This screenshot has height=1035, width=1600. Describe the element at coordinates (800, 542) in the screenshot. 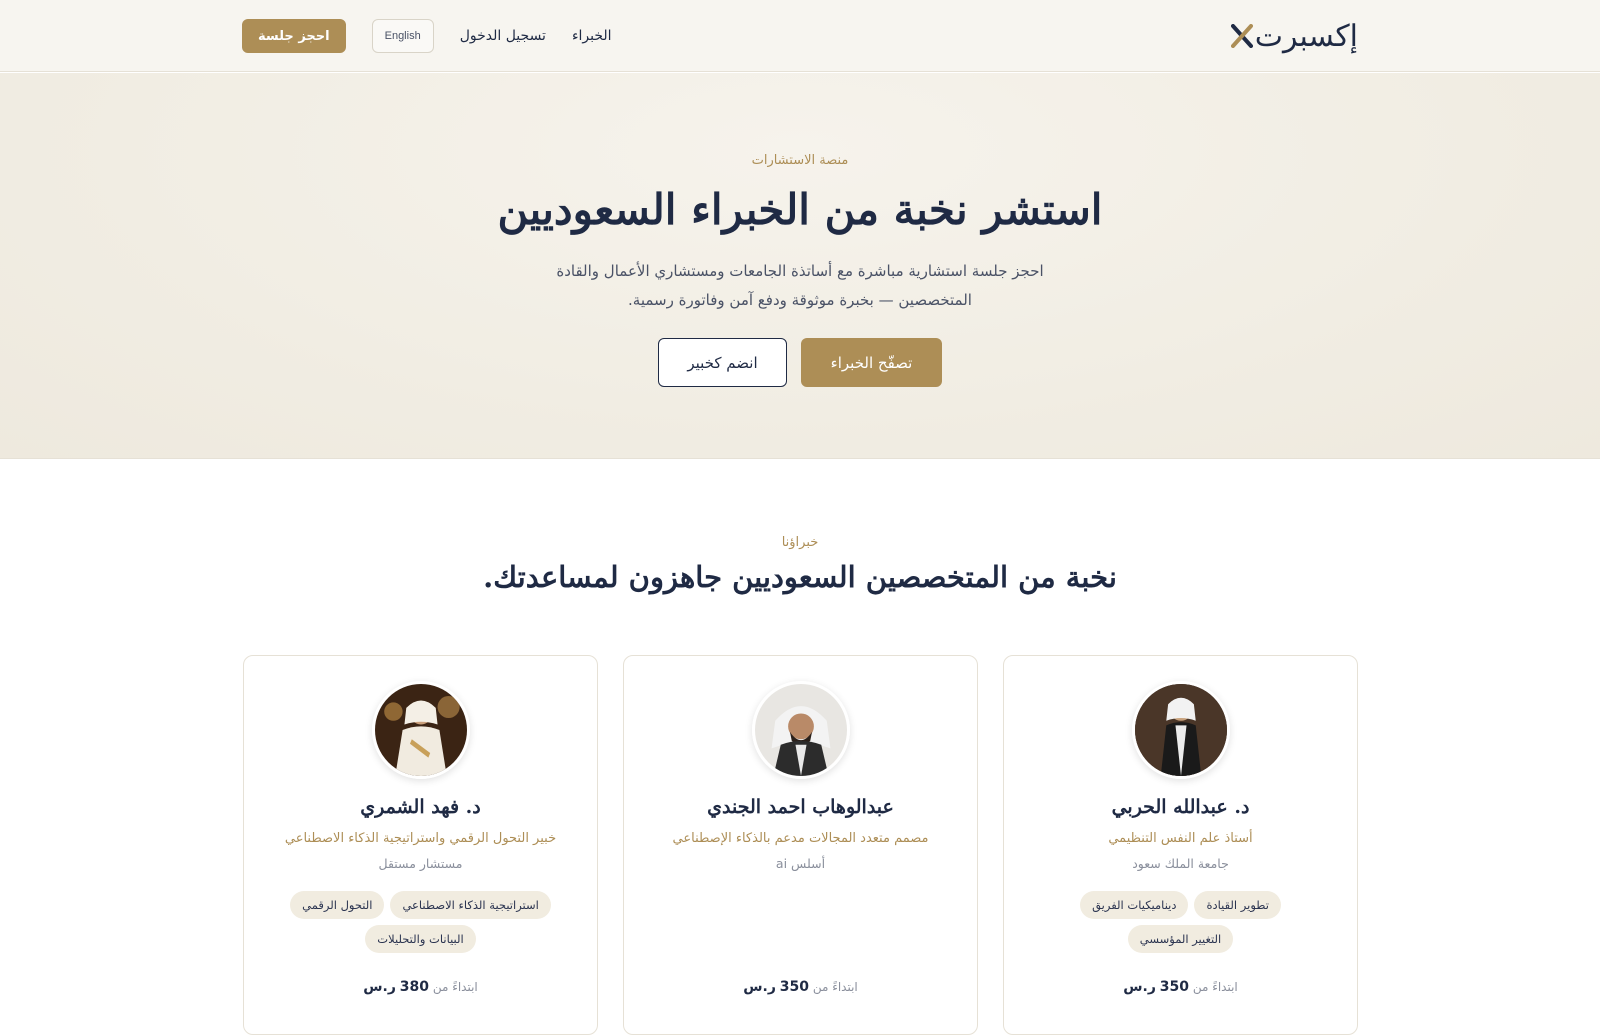

I see `experts-eyebrow: خبراؤنا` at that location.